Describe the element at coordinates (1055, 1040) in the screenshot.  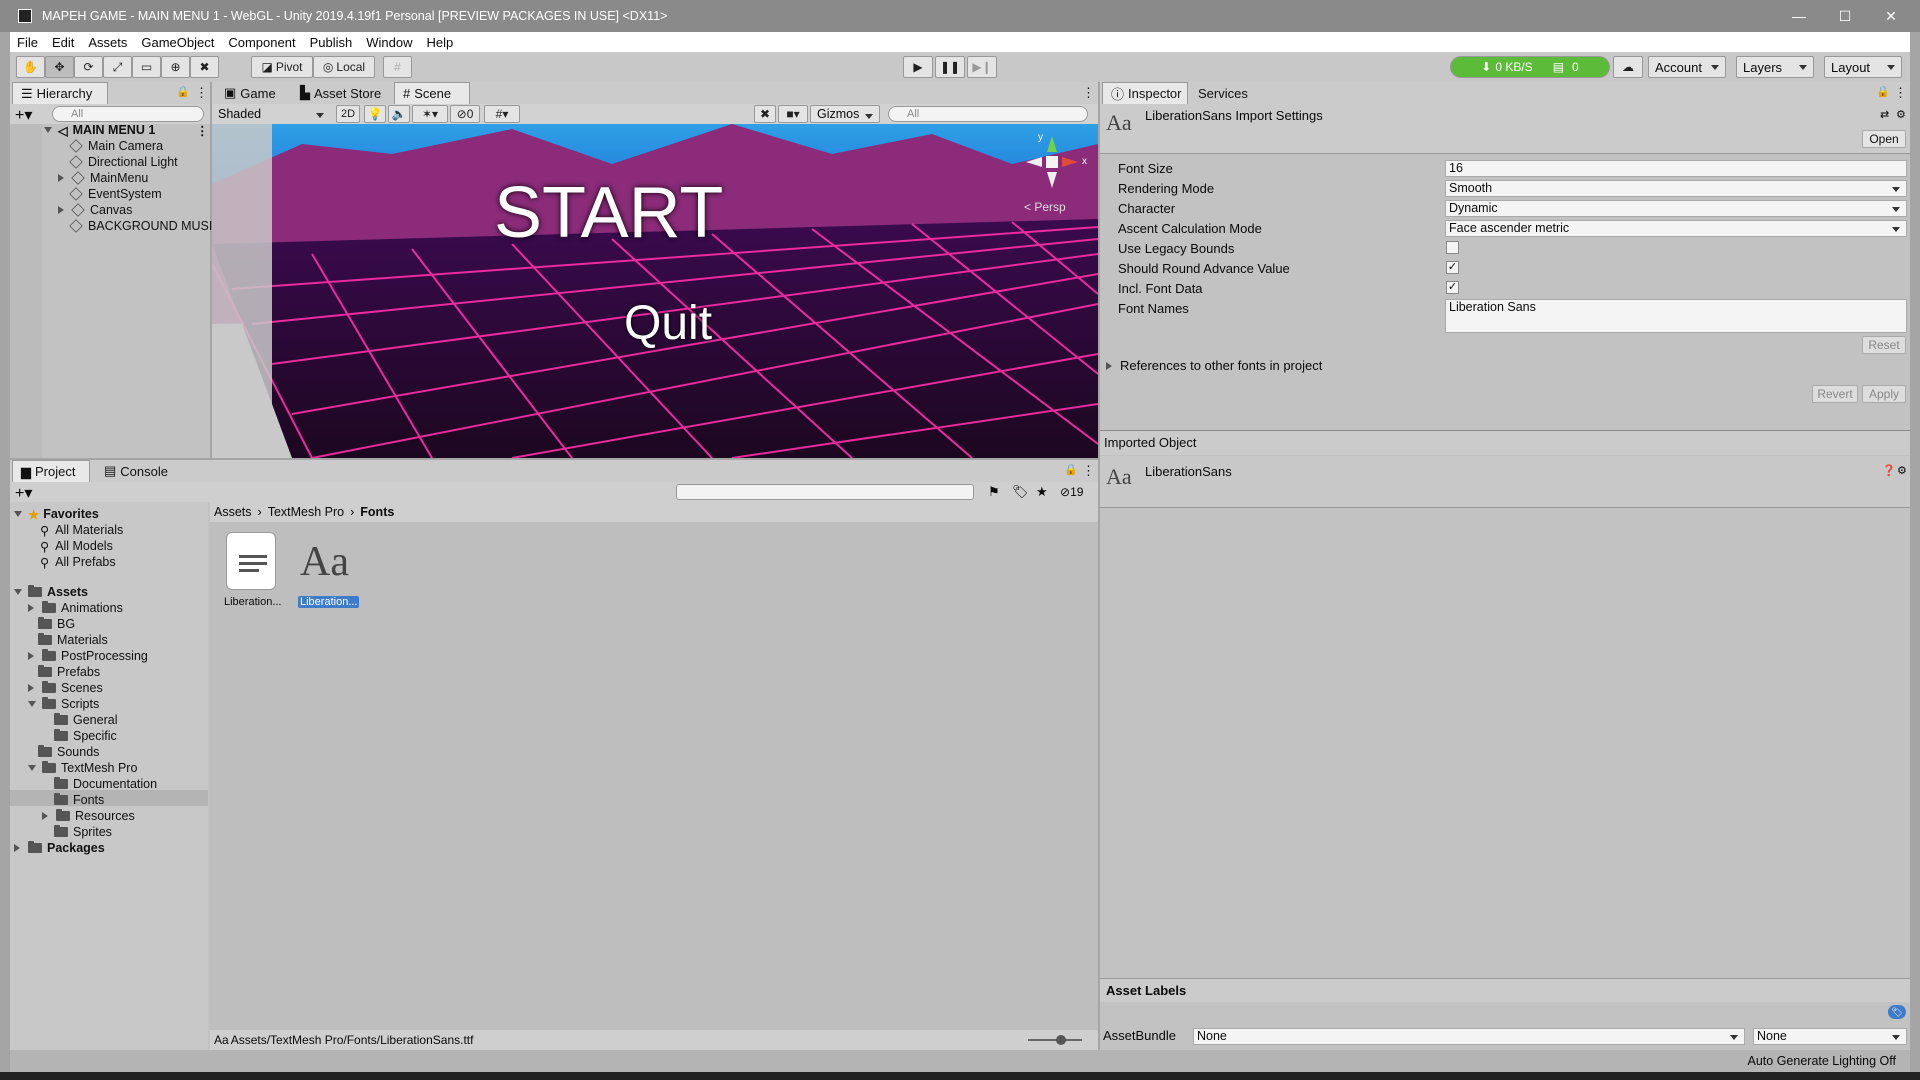
I see `zoom-slider-track` at that location.